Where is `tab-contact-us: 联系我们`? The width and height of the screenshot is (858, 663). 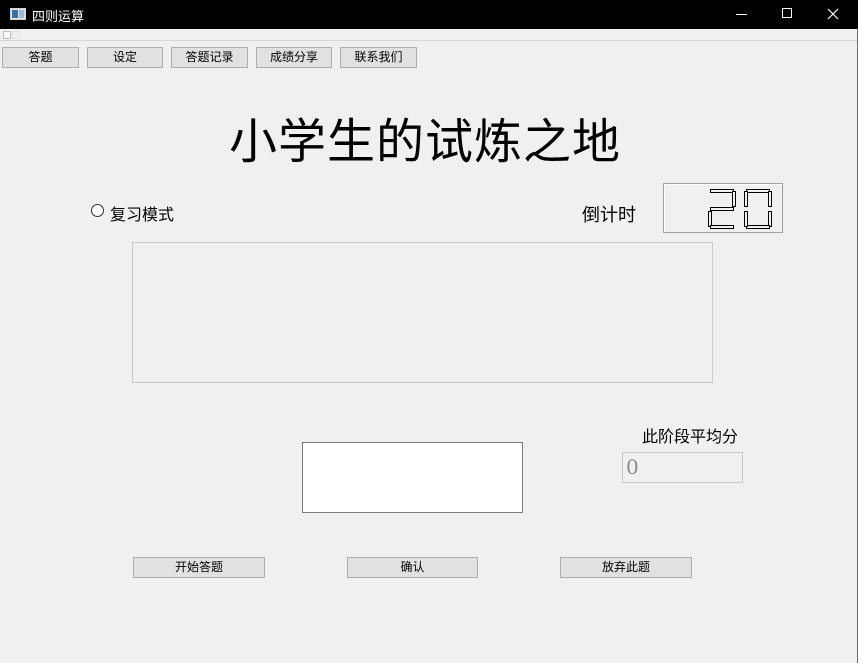 tab-contact-us: 联系我们 is located at coordinates (378, 57).